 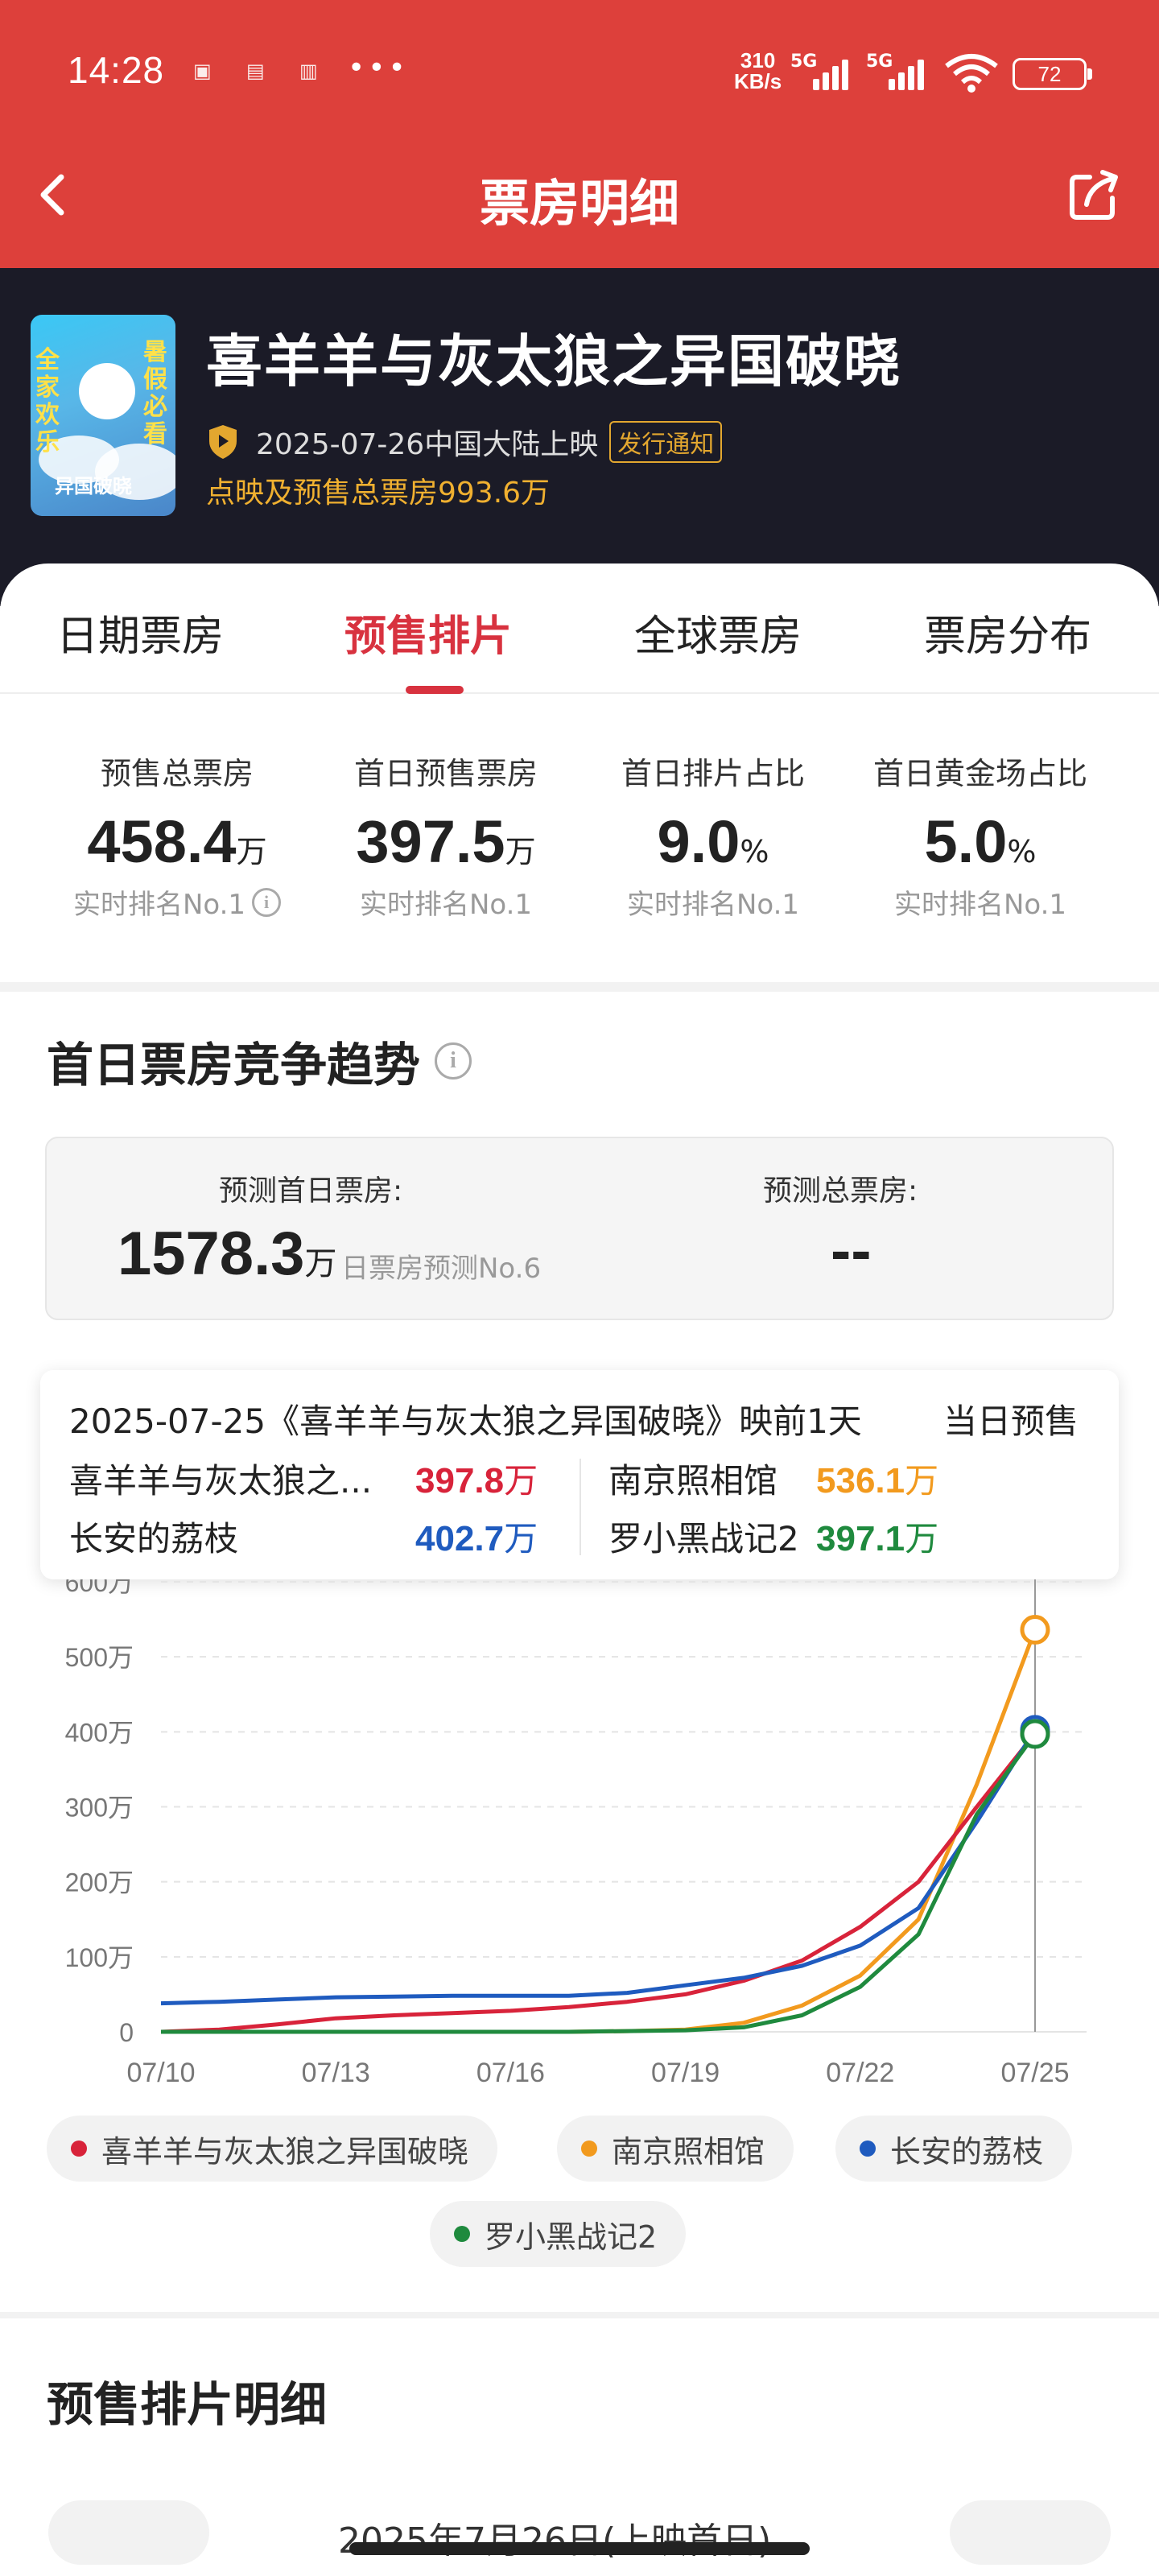 What do you see at coordinates (336, 2073) in the screenshot?
I see `x-tick-label: 07/13` at bounding box center [336, 2073].